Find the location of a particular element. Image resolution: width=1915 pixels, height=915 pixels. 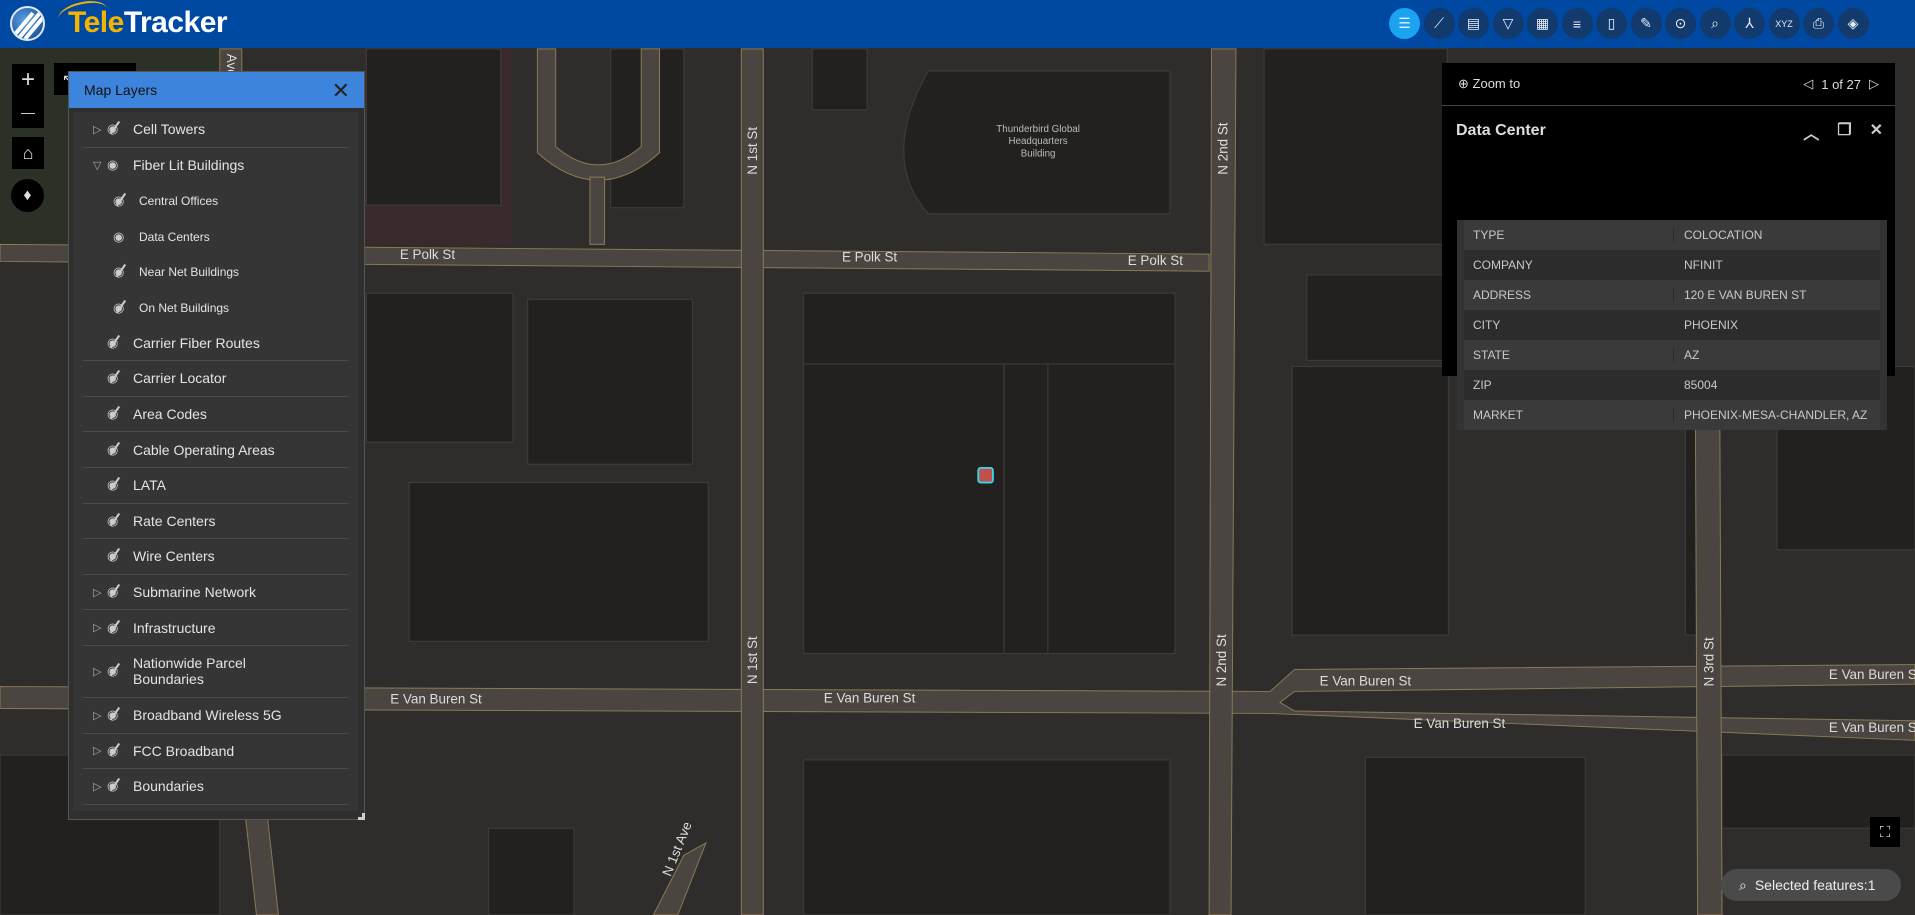

bookmark-icon: ▯ is located at coordinates (1611, 23).